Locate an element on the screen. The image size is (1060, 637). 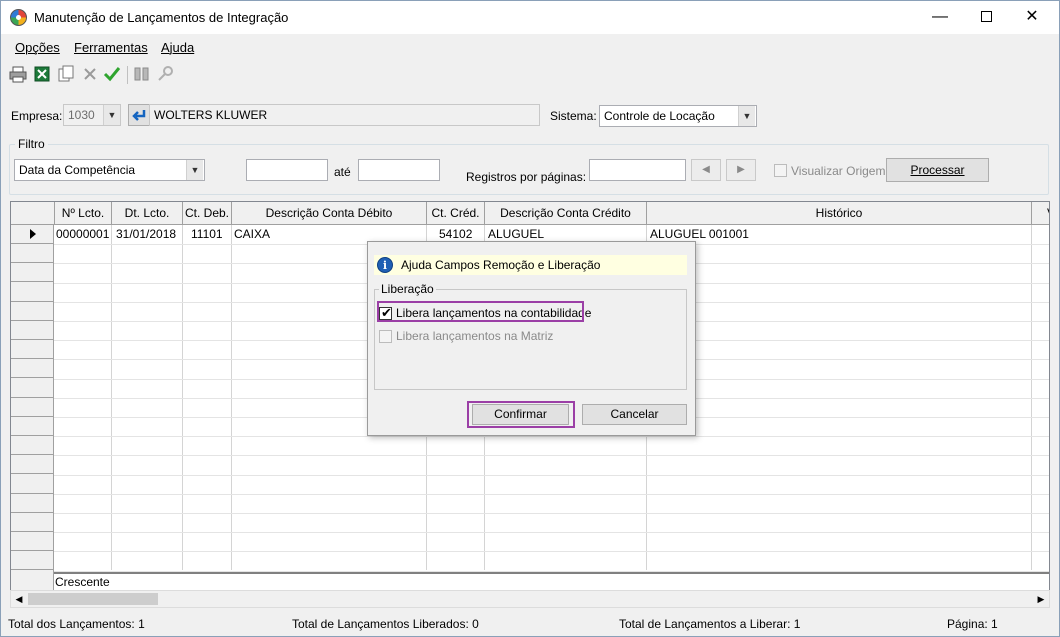
cell-desc-credito: ALUGUEL is located at coordinates (516, 234).